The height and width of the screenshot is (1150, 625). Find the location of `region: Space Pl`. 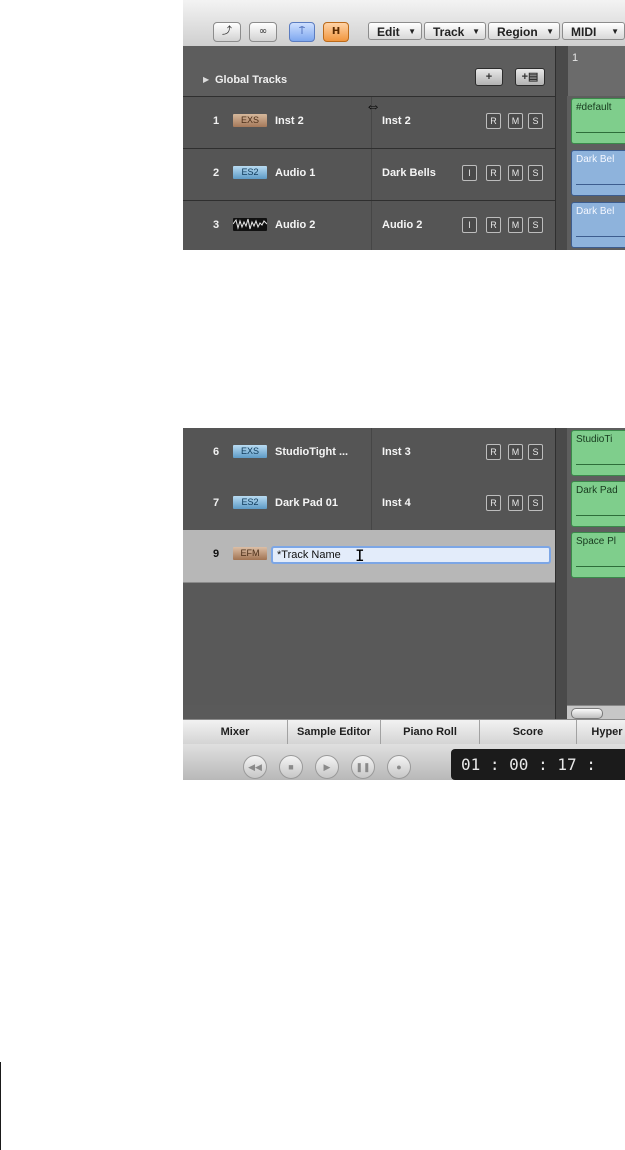

region: Space Pl is located at coordinates (598, 555).